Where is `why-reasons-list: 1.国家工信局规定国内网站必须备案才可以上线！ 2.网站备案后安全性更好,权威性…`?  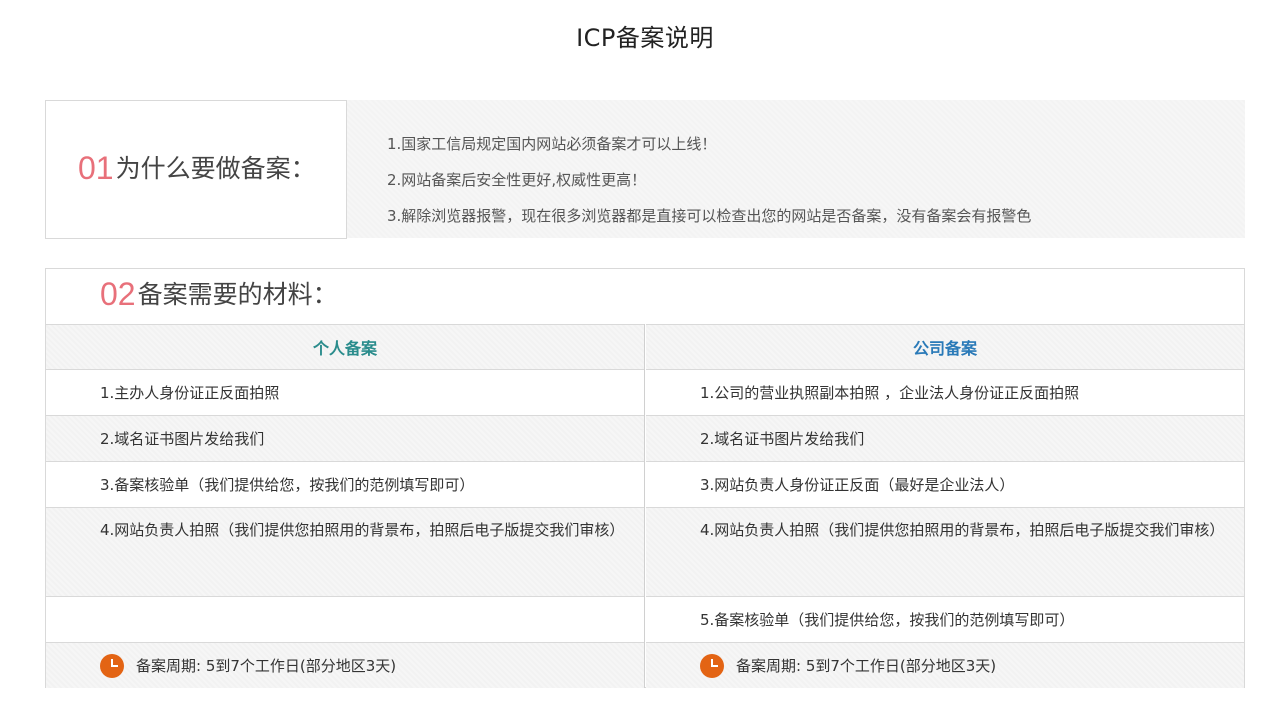
why-reasons-list: 1.国家工信局规定国内网站必须备案才可以上线！ 2.网站备案后安全性更好,权威性… is located at coordinates (709, 180).